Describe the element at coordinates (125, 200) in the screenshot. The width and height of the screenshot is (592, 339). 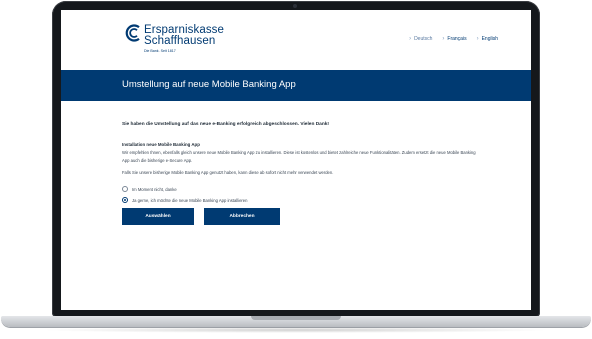
I see `radio-button-checked` at that location.